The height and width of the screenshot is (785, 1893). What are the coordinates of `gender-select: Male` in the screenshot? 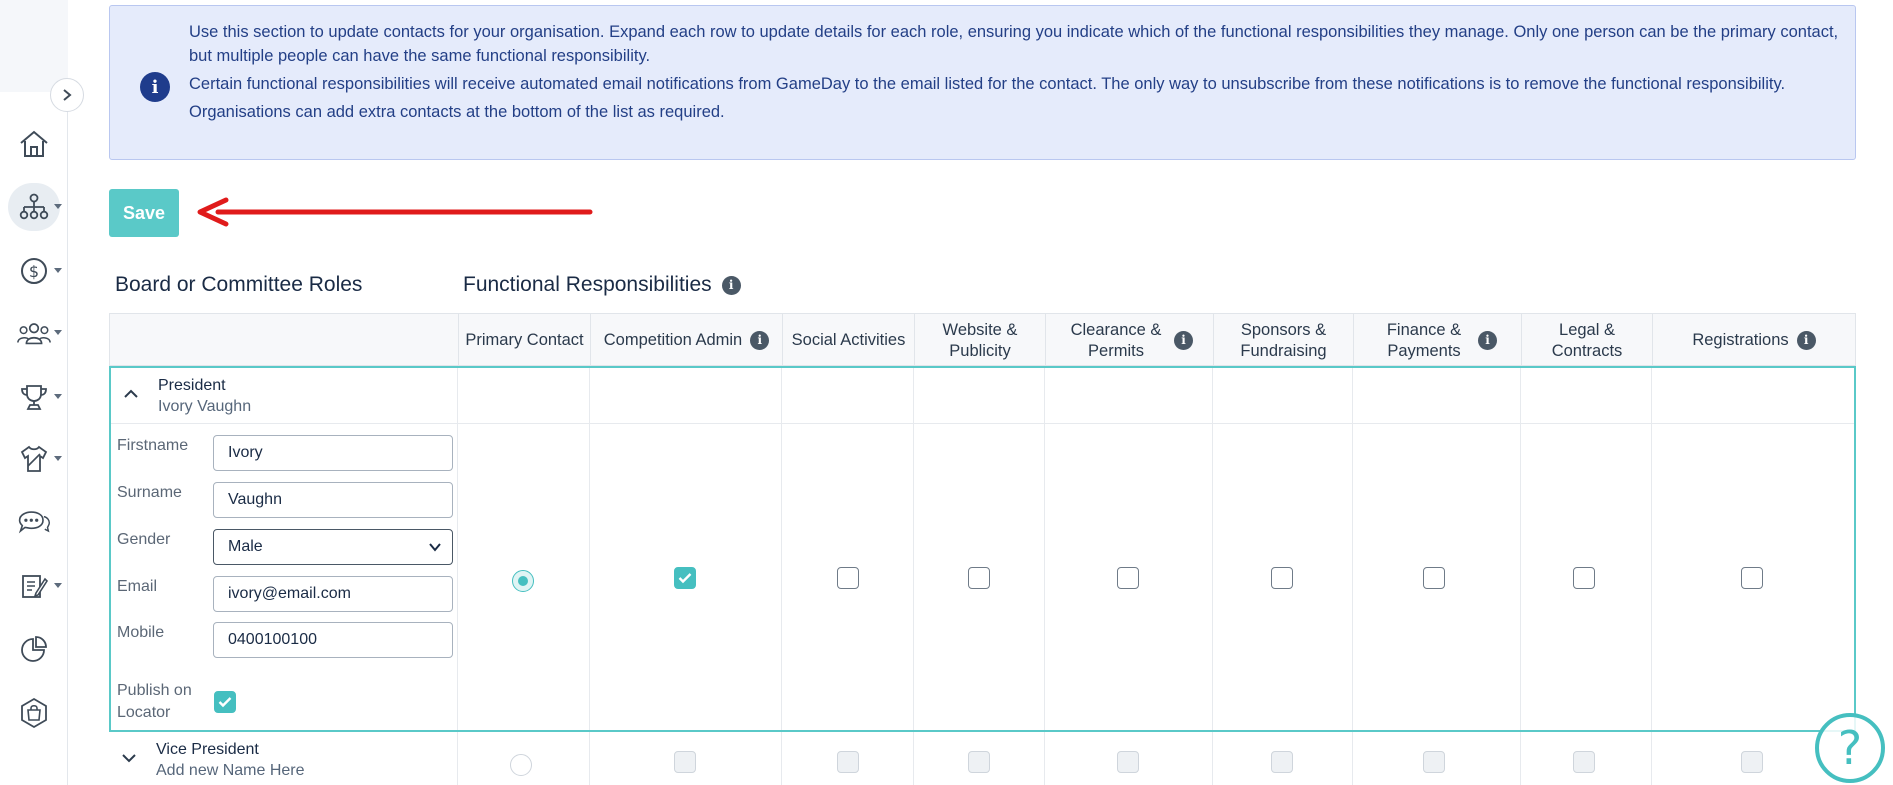 It's located at (333, 547).